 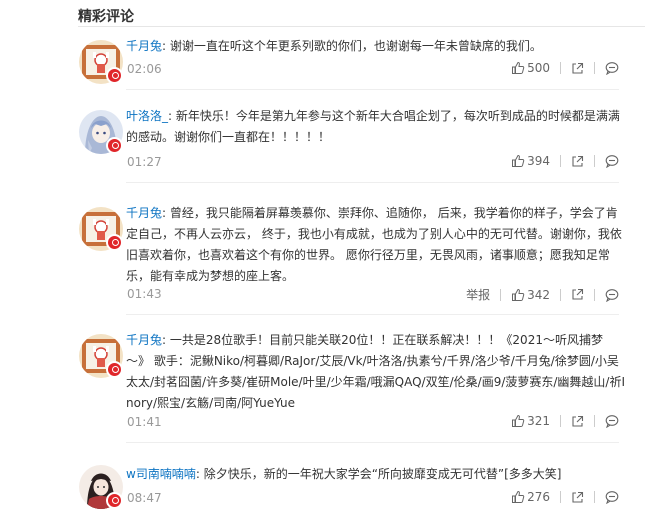 What do you see at coordinates (565, 68) in the screenshot?
I see `comment-actions: 500` at bounding box center [565, 68].